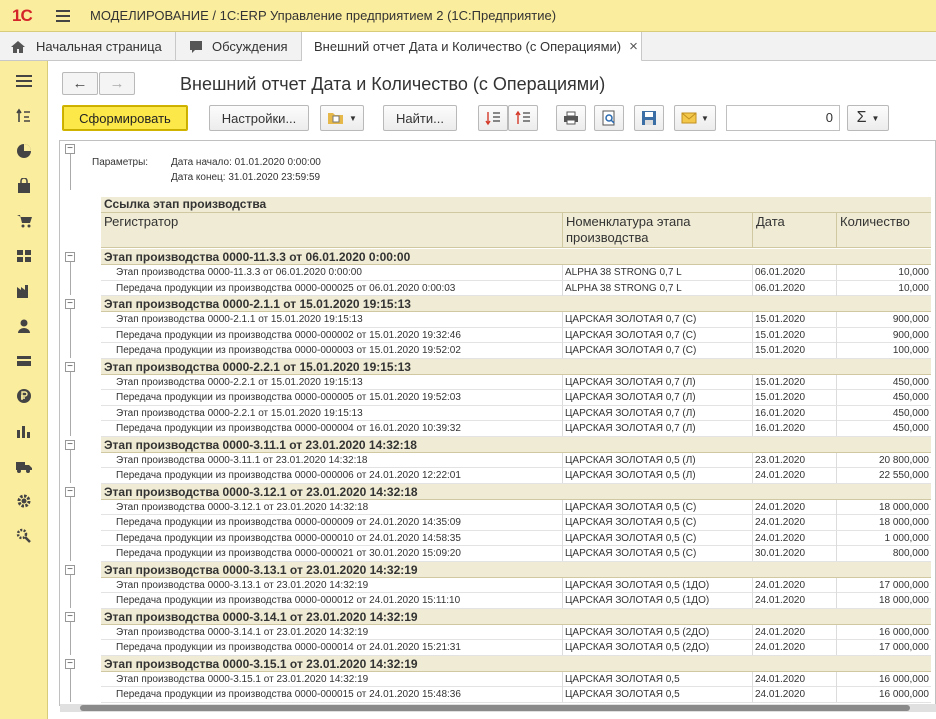 This screenshot has height=719, width=936. What do you see at coordinates (24, 396) in the screenshot?
I see `ruble-icon` at bounding box center [24, 396].